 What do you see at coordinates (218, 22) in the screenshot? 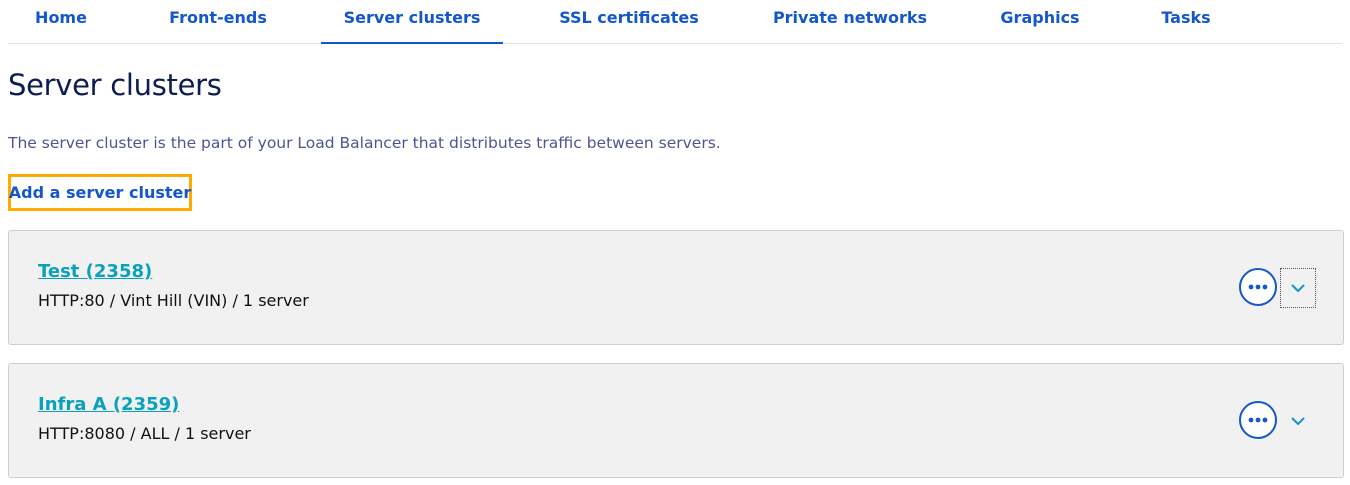
I see `tab-front-ends: Front-ends` at bounding box center [218, 22].